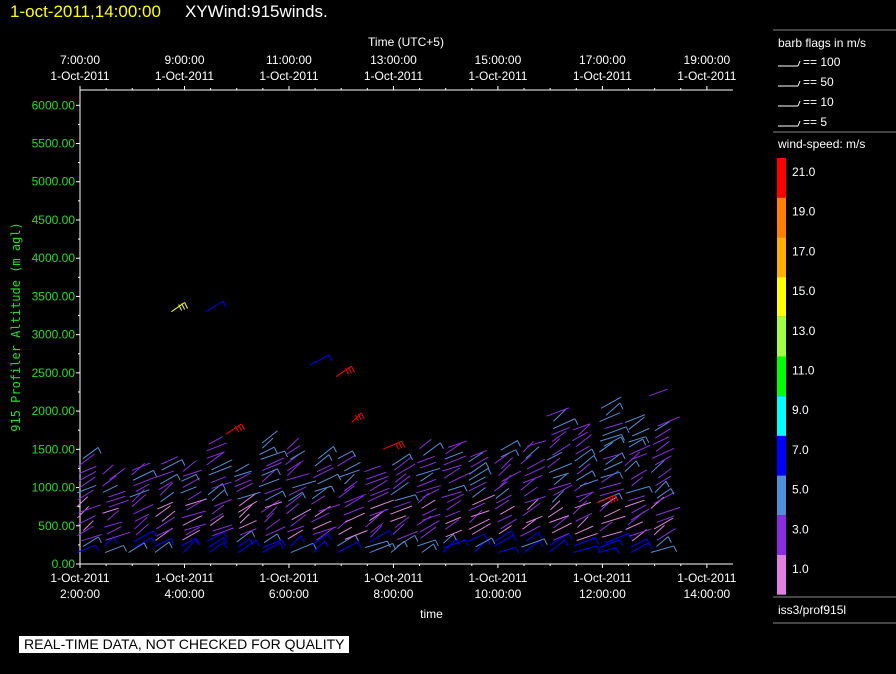 Image resolution: width=896 pixels, height=674 pixels. Describe the element at coordinates (54, 182) in the screenshot. I see `y-tick-label: 5000.00` at that location.